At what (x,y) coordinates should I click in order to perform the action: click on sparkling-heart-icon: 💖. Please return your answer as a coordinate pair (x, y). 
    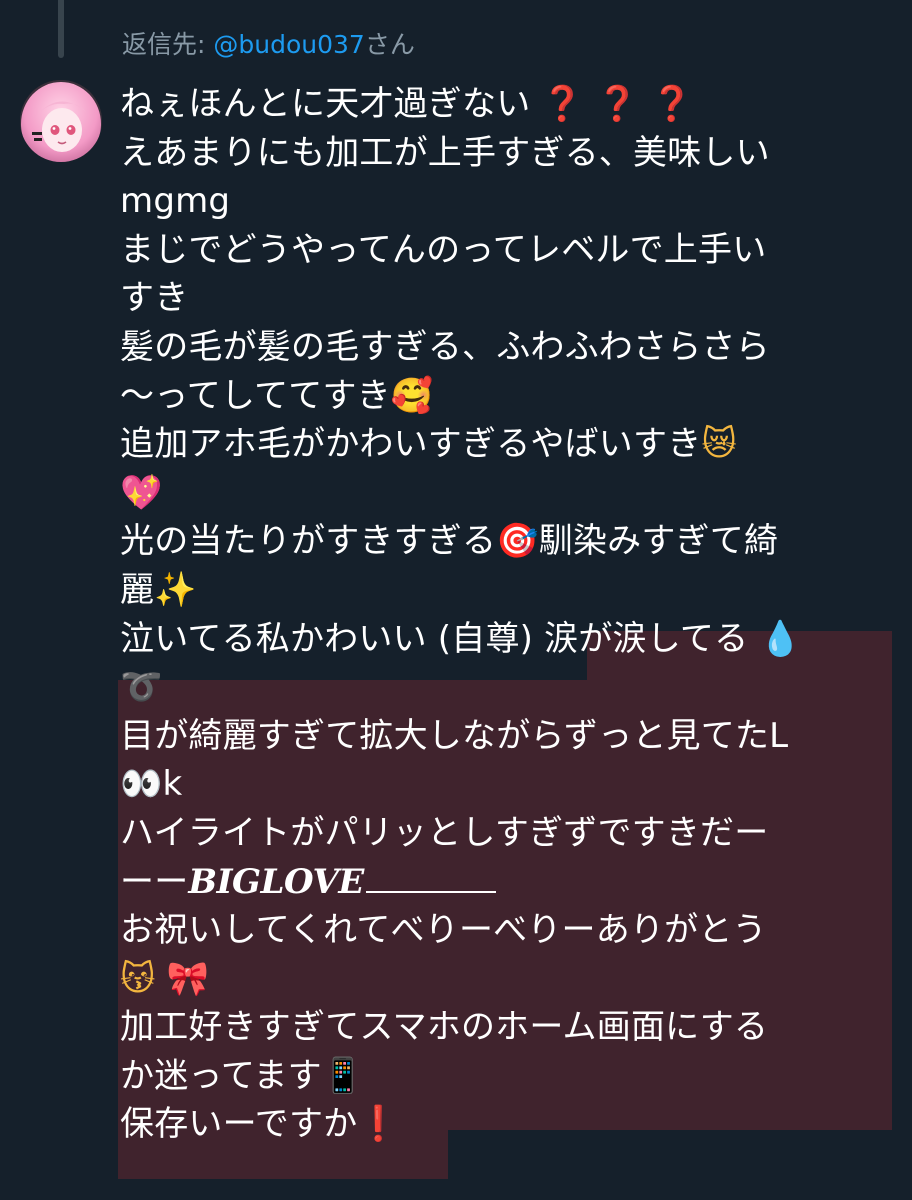
    Looking at the image, I should click on (141, 492).